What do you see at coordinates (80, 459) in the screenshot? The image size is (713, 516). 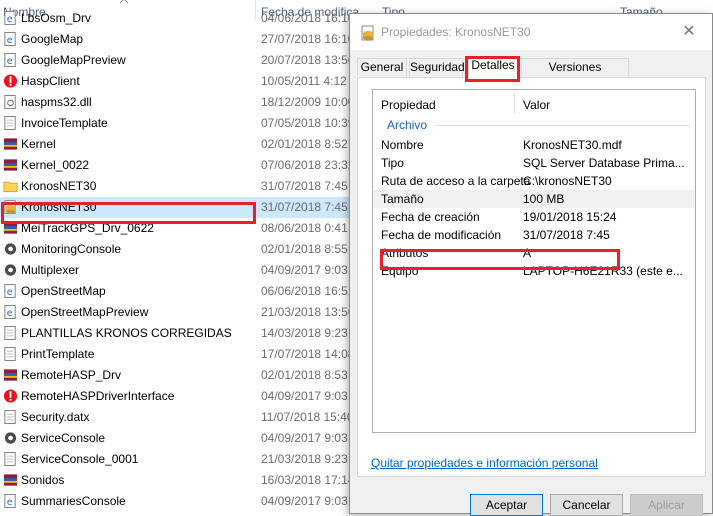 I see `file-name: ServiceConsole_0001` at bounding box center [80, 459].